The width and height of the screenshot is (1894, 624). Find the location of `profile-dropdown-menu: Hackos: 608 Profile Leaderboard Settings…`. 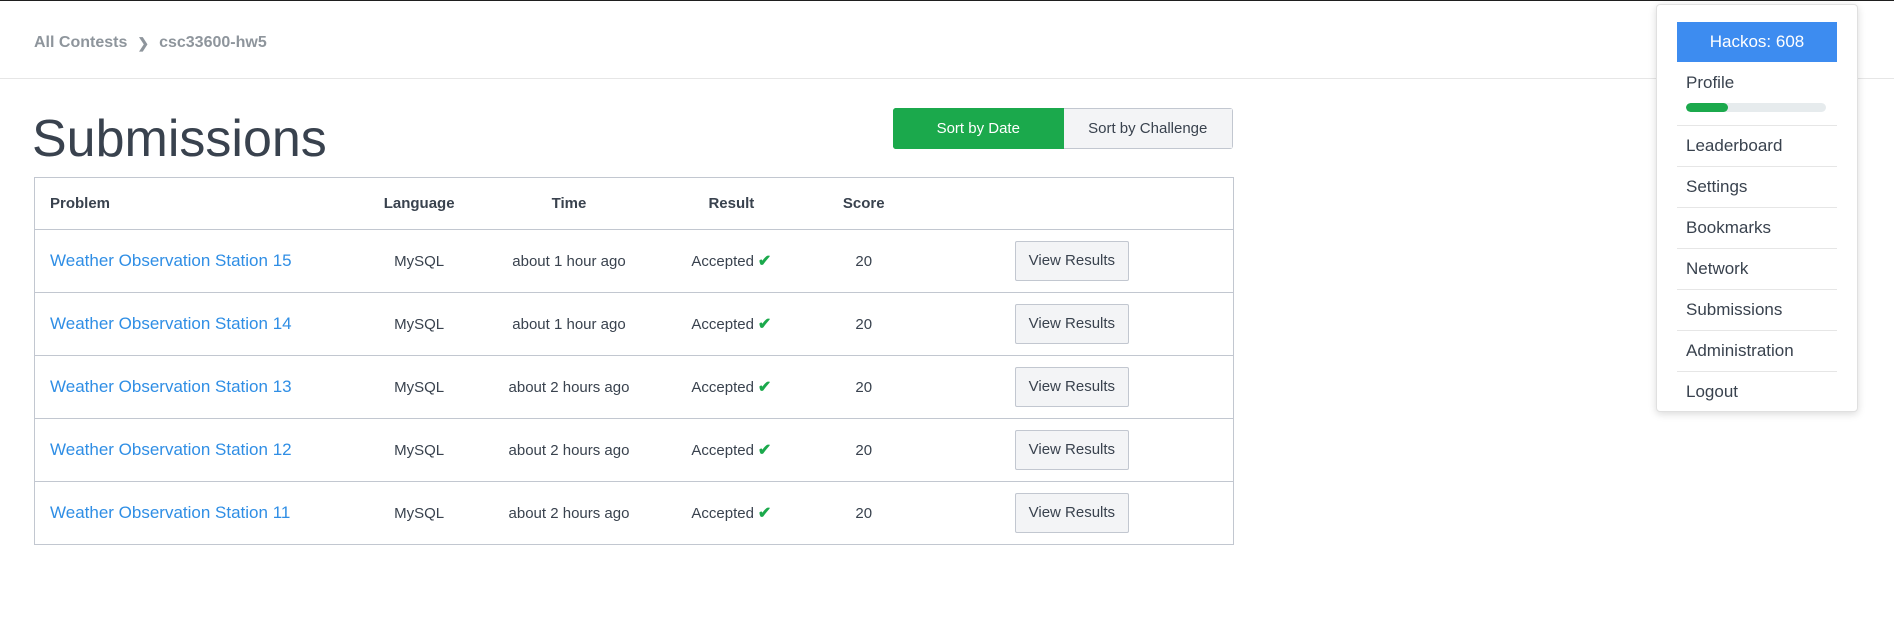

profile-dropdown-menu: Hackos: 608 Profile Leaderboard Settings… is located at coordinates (1757, 208).